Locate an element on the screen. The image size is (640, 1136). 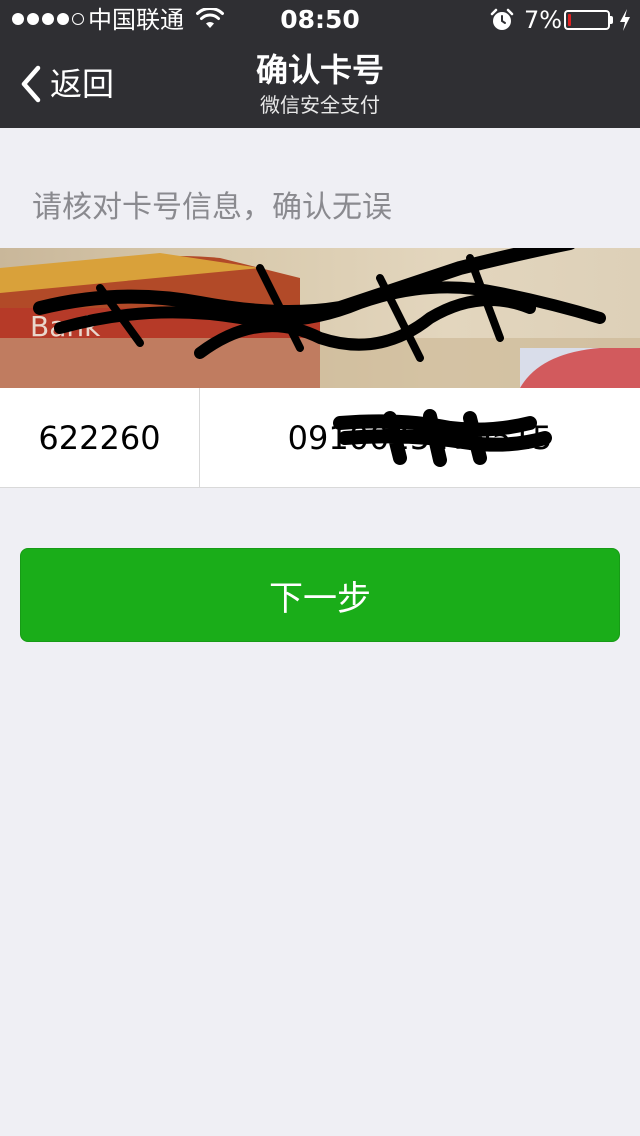
bank-card-image: Bank is located at coordinates (320, 318).